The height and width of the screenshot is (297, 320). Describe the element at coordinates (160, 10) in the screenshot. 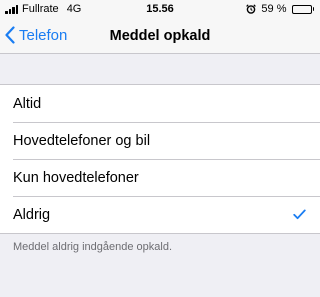

I see `status-bar: Fullrate 4G 15.56 59 %` at that location.